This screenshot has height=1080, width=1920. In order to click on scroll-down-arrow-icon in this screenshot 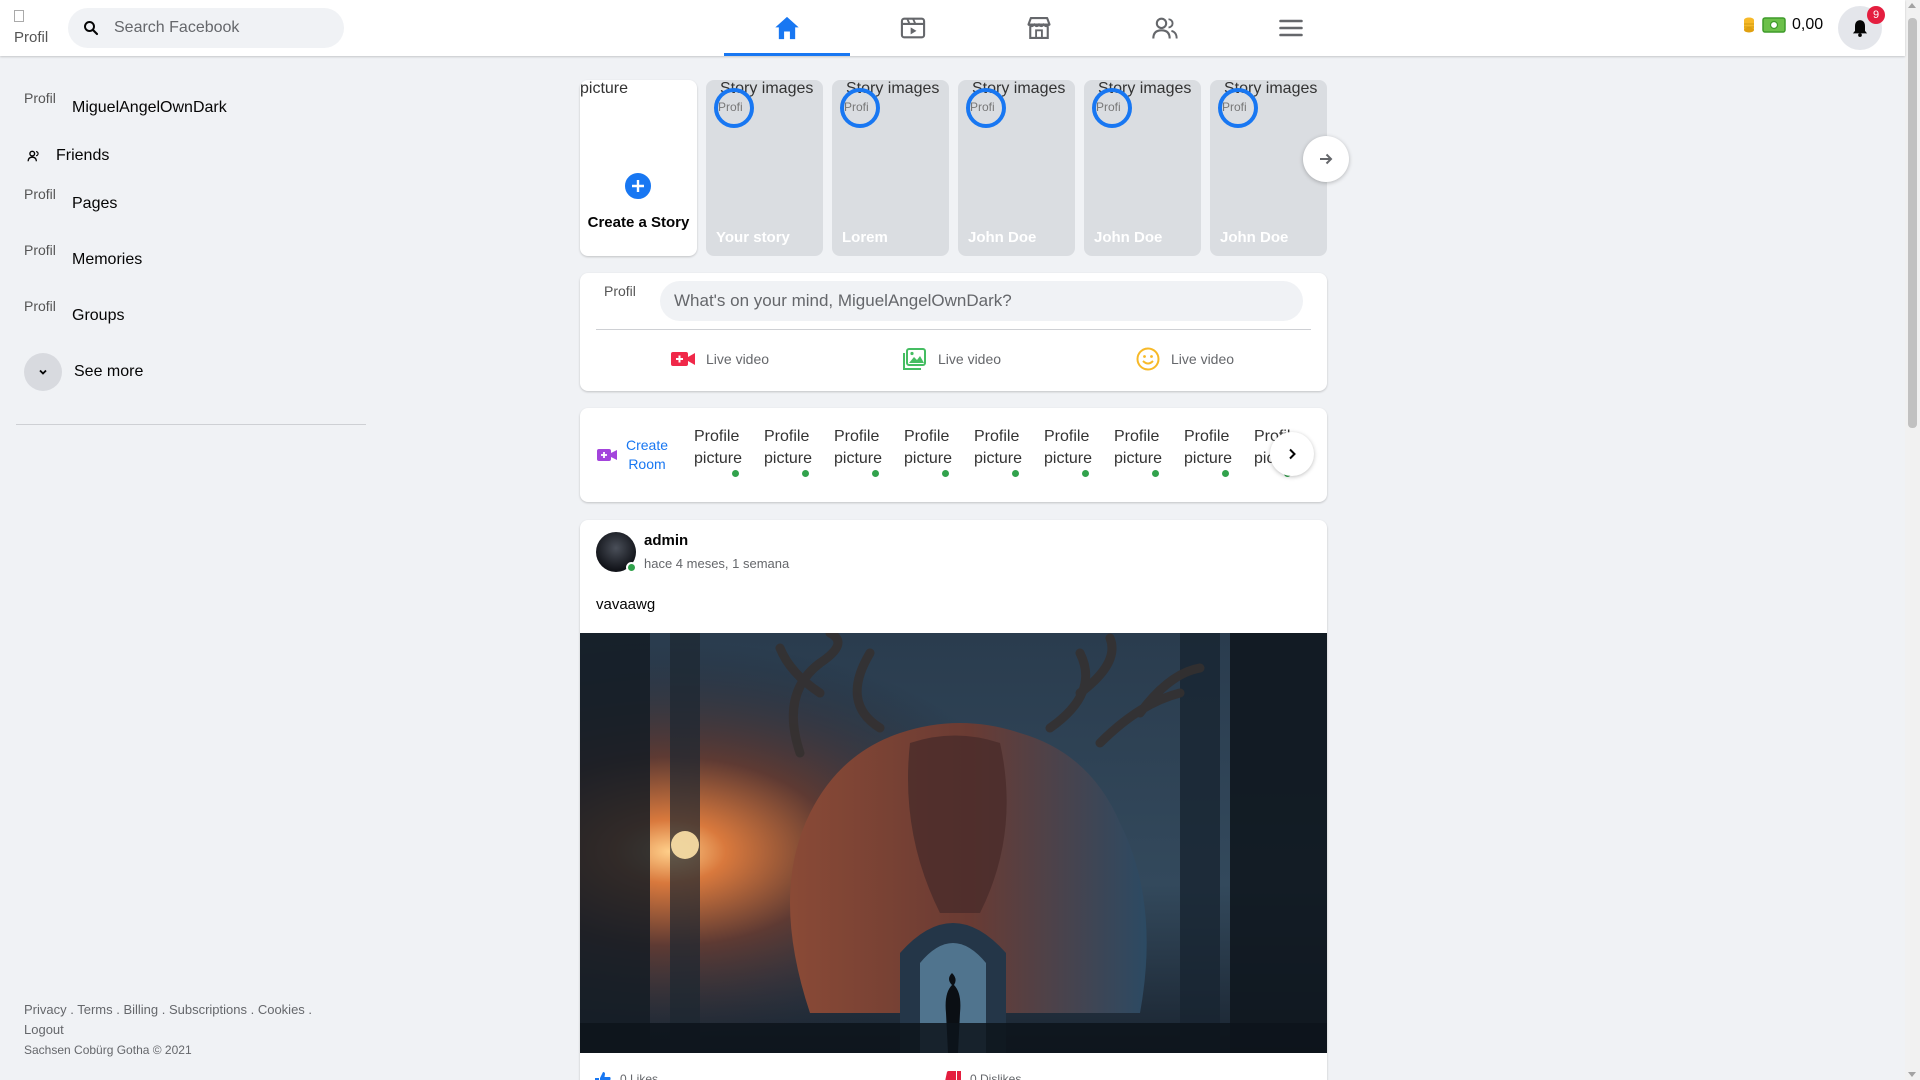, I will do `click(1912, 1074)`.